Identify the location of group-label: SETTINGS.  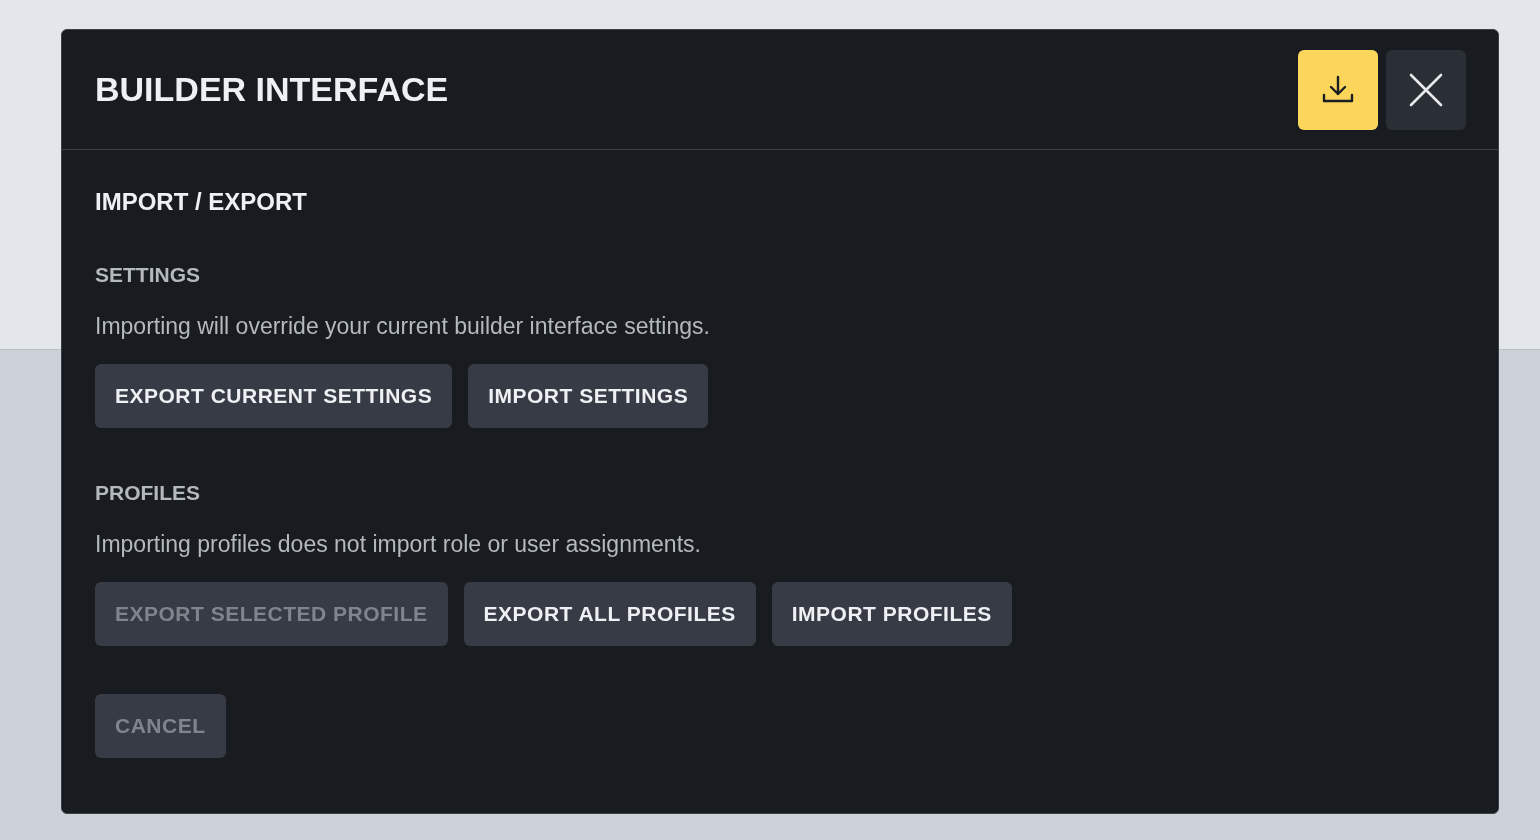
(148, 275).